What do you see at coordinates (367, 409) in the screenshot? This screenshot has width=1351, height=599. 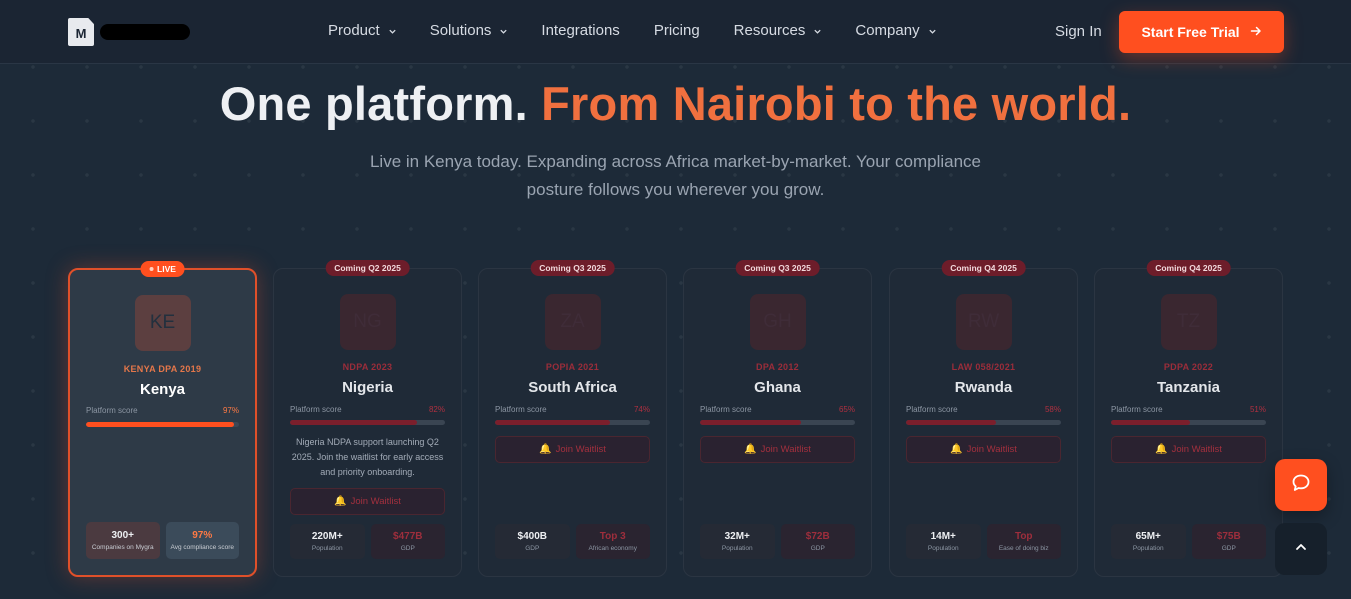 I see `score-row: Platform score 82%` at bounding box center [367, 409].